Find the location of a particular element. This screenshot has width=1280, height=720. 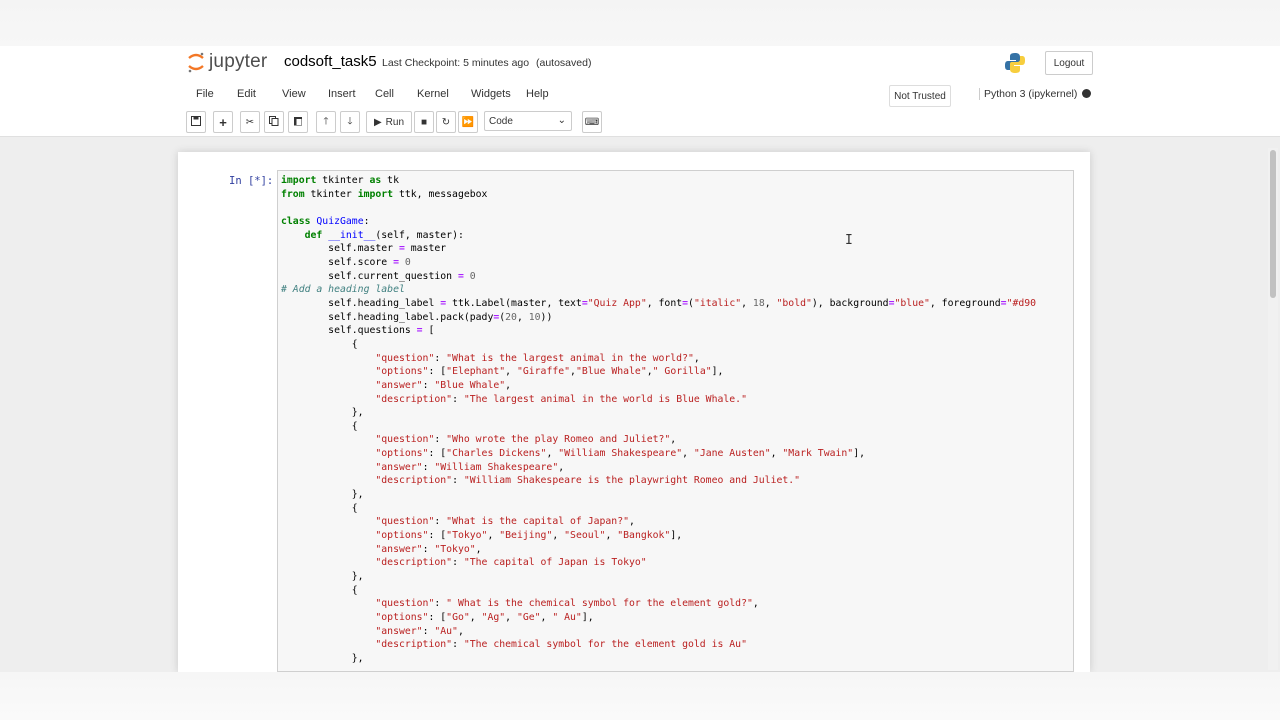

interrupt-button: ■ is located at coordinates (424, 122).